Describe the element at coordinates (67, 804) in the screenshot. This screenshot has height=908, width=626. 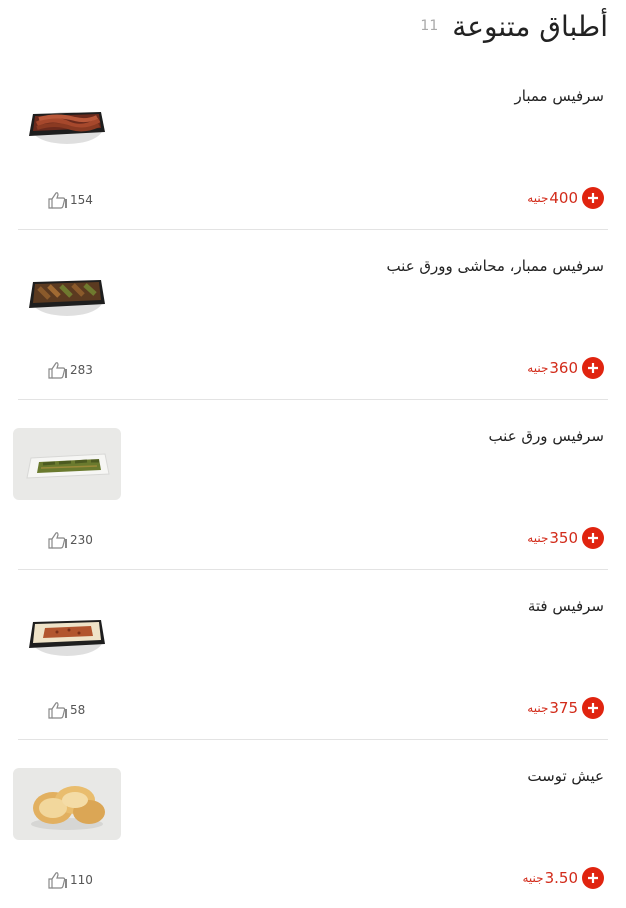
I see `toast-bread-image` at that location.